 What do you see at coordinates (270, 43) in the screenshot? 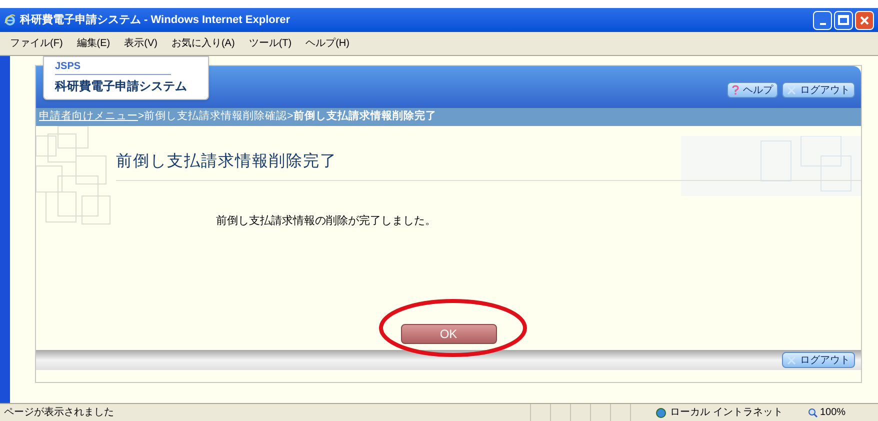
I see `menu-item: ツール(T)` at bounding box center [270, 43].